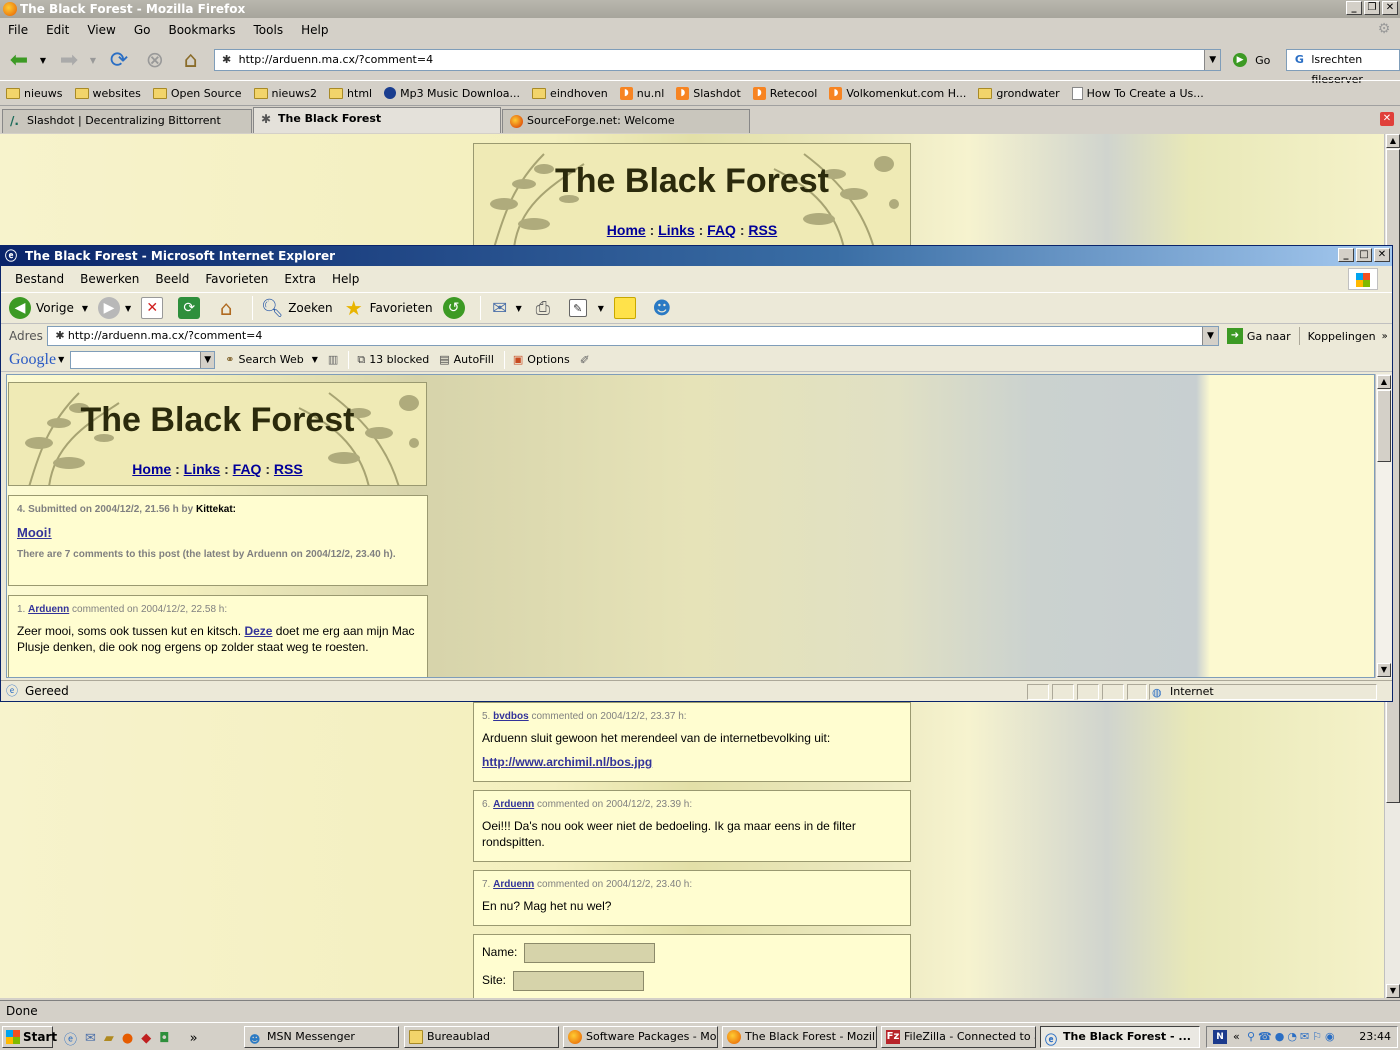  I want to click on google-logo: Google, so click(32, 360).